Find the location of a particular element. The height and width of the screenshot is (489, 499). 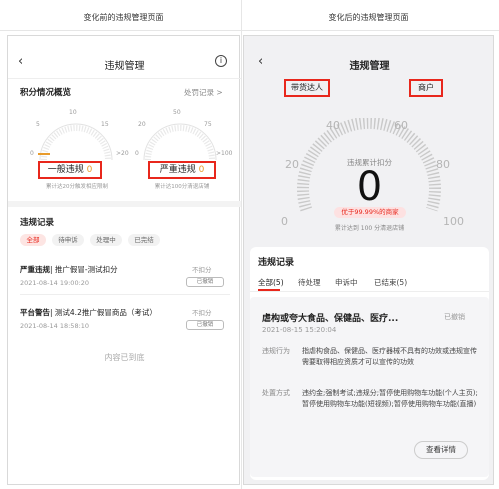

rank-badge: 优于99.99%的商家 is located at coordinates (370, 212).